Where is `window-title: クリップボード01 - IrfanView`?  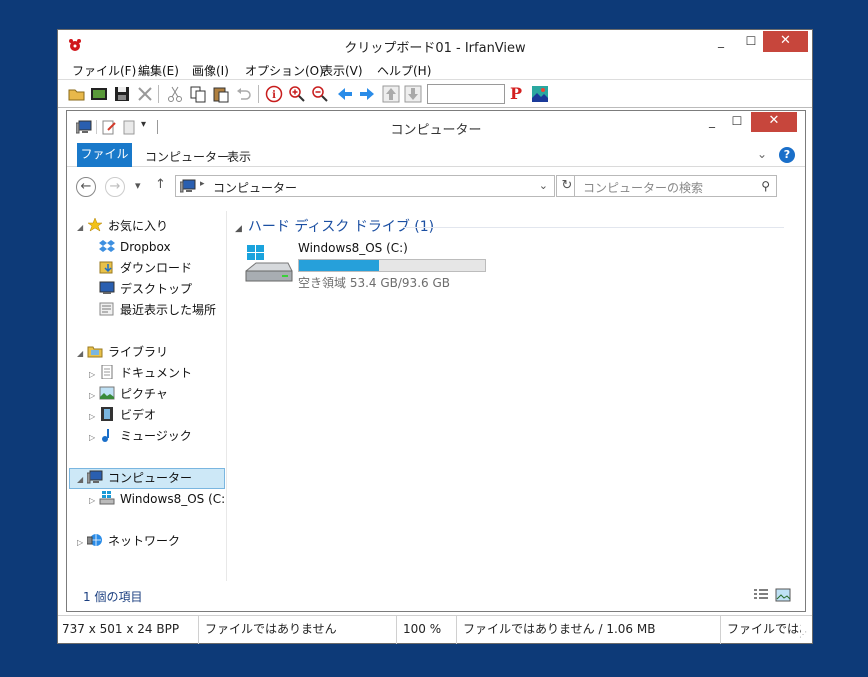 window-title: クリップボード01 - IrfanView is located at coordinates (435, 48).